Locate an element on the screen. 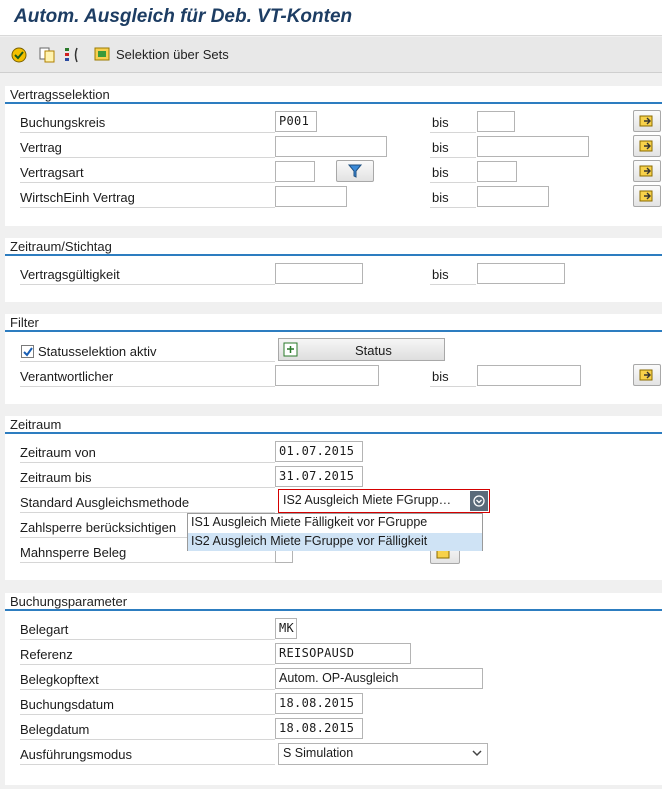 The width and height of the screenshot is (662, 789). ausfuehrungsmodus-select: S Simulation is located at coordinates (383, 754).